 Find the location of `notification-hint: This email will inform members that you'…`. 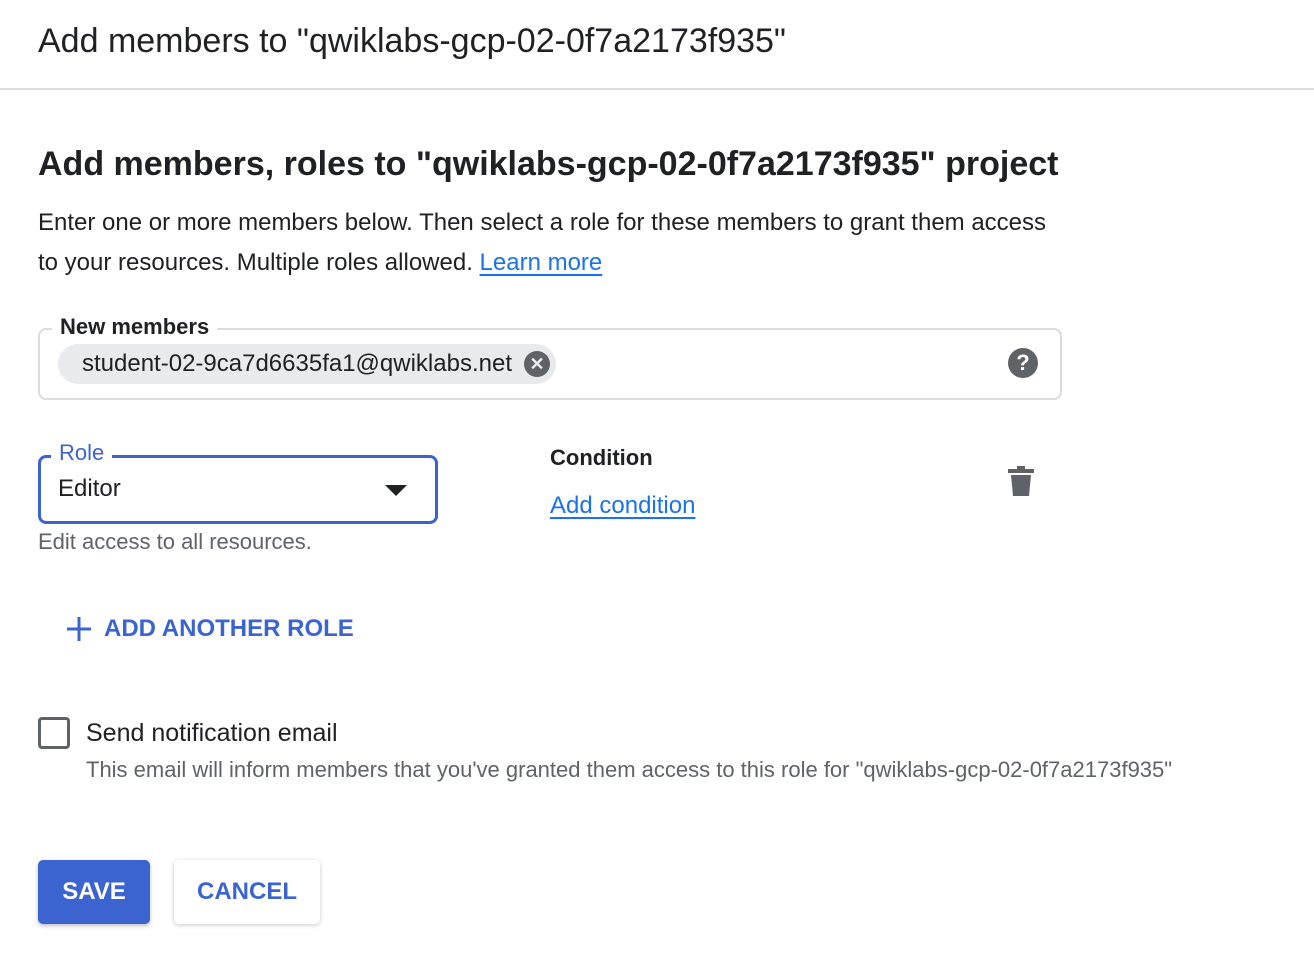

notification-hint: This email will inform members that you'… is located at coordinates (629, 769).